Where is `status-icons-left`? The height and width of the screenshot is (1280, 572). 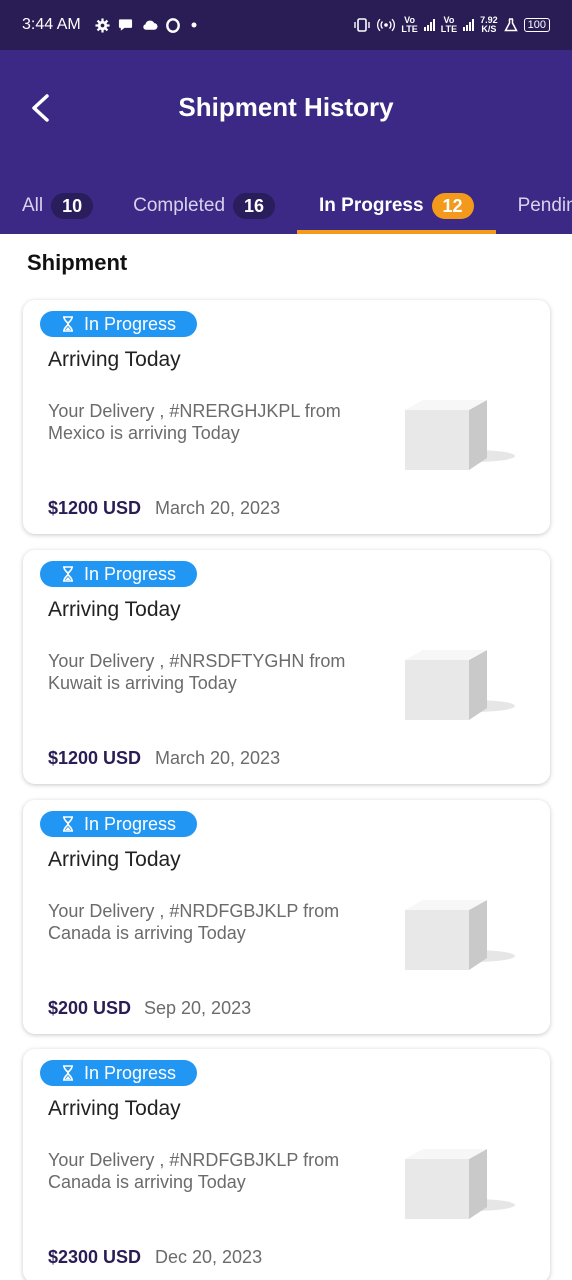 status-icons-left is located at coordinates (147, 25).